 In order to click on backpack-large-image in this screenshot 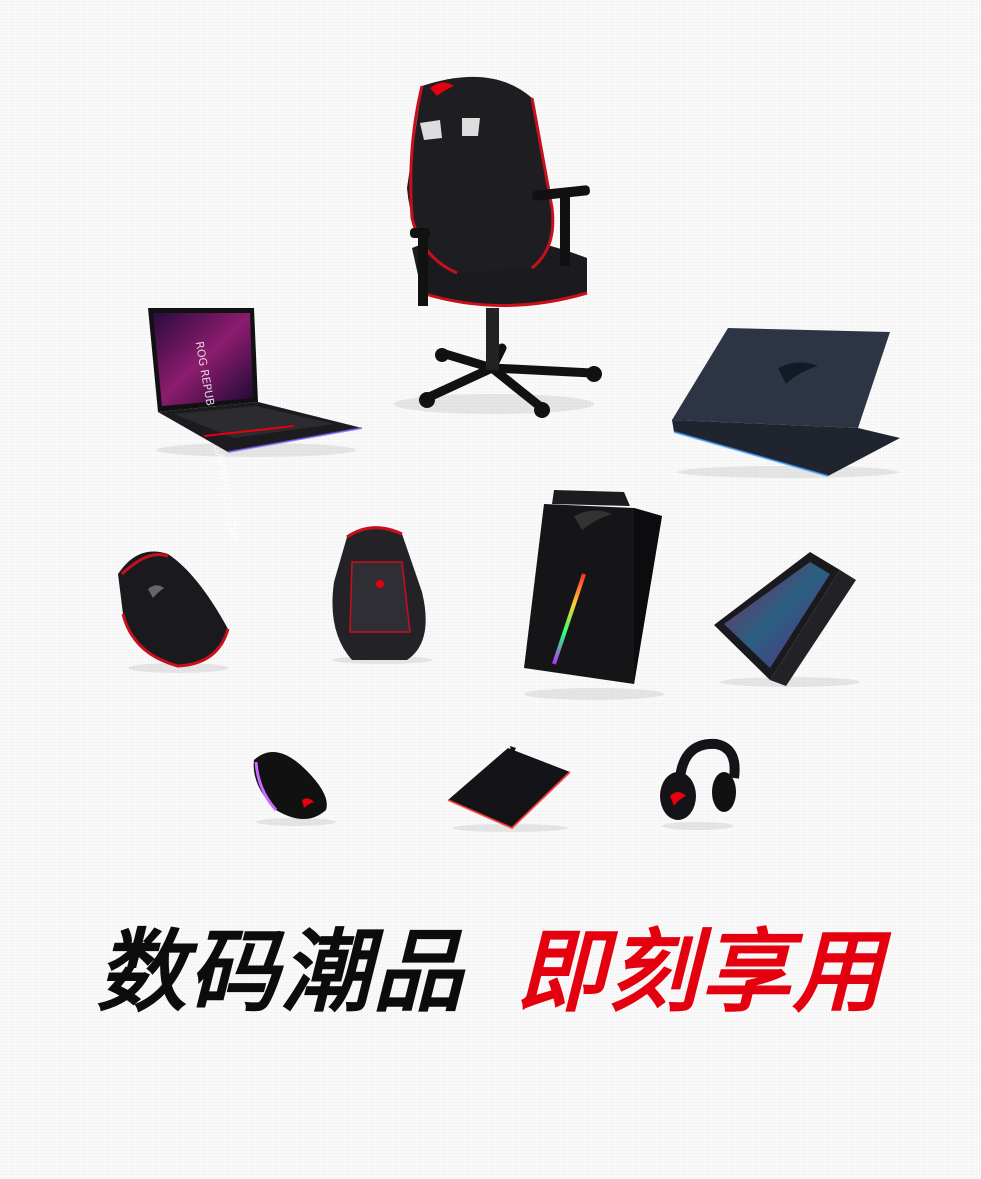, I will do `click(380, 593)`.